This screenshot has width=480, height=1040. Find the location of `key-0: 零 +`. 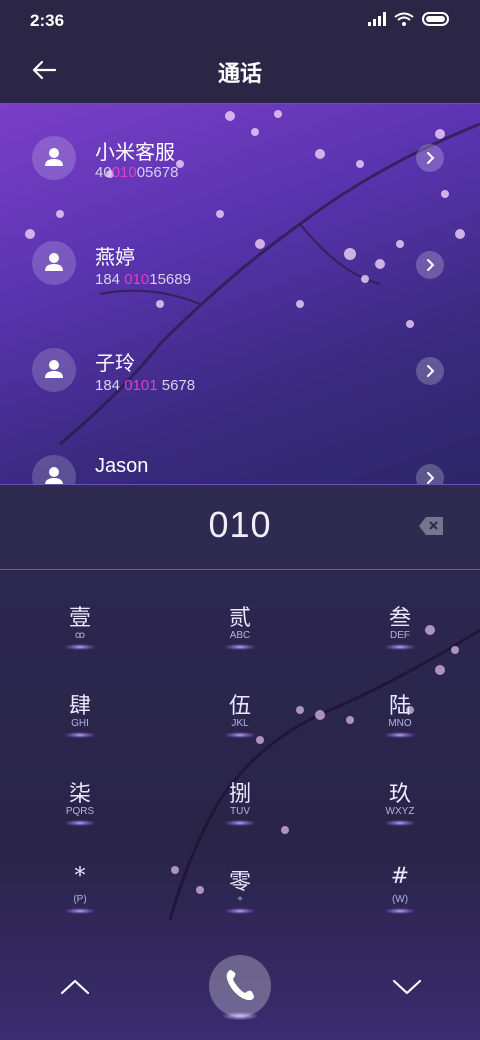

key-0: 零 + is located at coordinates (240, 904).